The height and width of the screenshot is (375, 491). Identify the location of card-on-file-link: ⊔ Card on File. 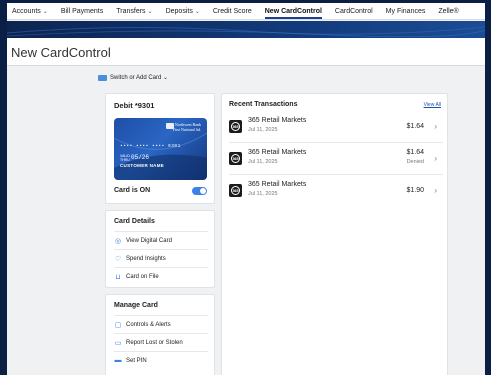
(161, 276).